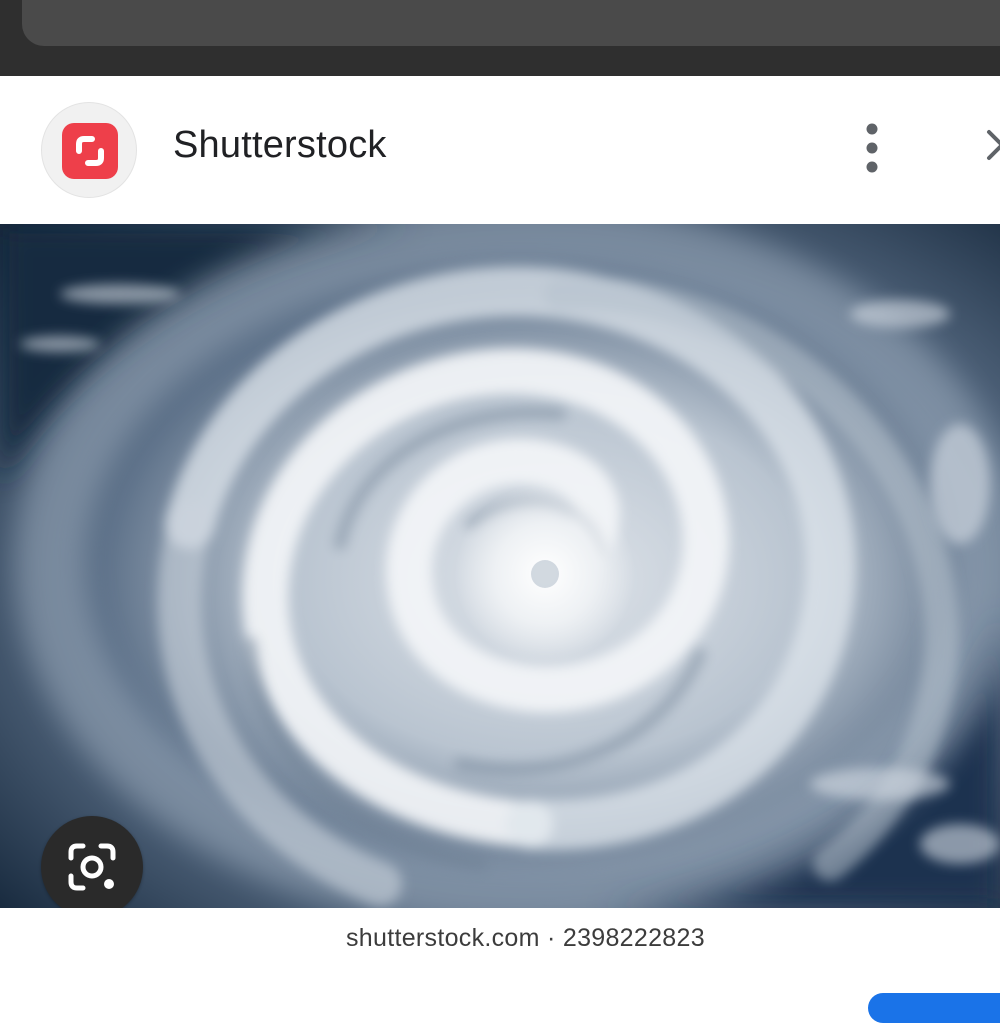 This screenshot has width=1000, height=1023. I want to click on more-vert-icon, so click(872, 148).